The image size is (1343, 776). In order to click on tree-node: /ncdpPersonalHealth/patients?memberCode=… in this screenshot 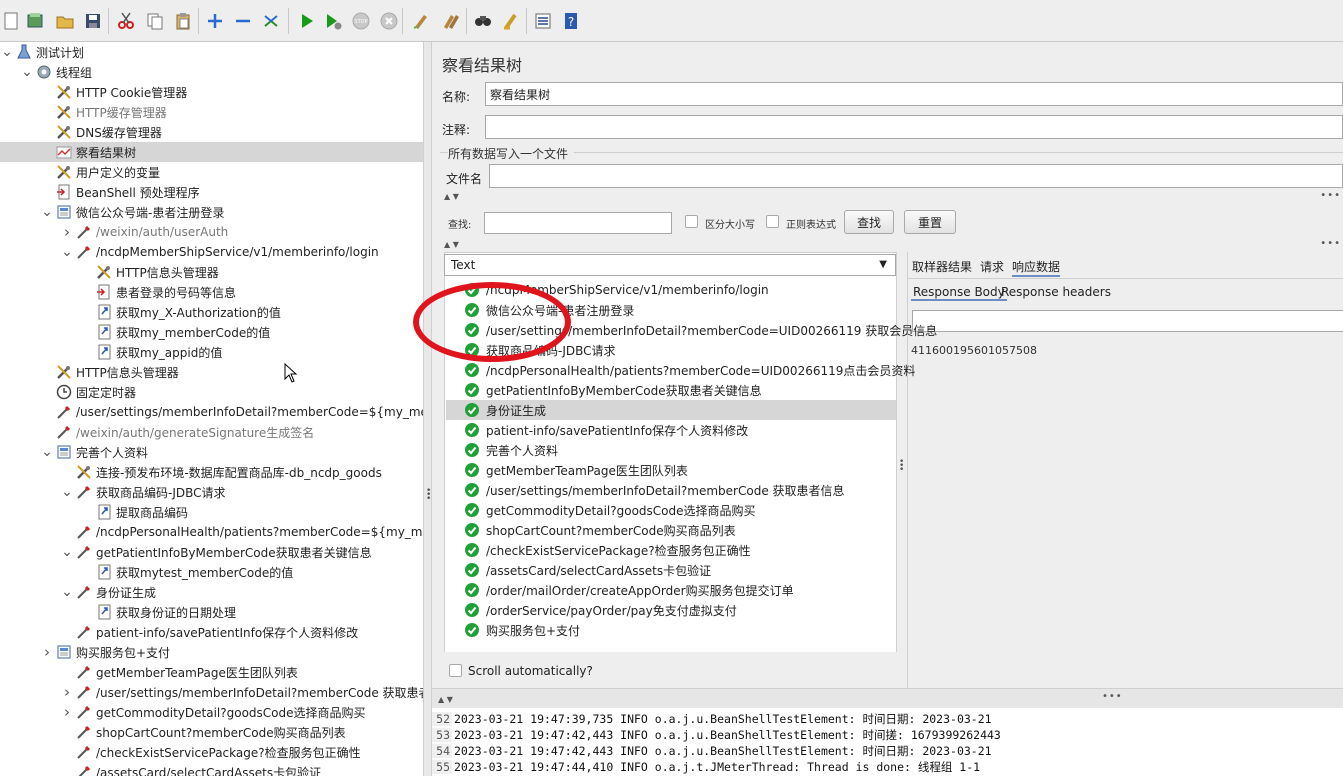, I will do `click(211, 532)`.